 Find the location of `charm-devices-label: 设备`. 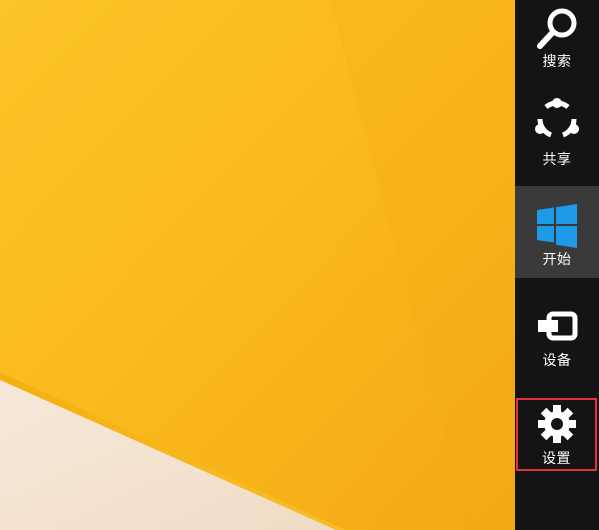

charm-devices-label: 设备 is located at coordinates (557, 361).